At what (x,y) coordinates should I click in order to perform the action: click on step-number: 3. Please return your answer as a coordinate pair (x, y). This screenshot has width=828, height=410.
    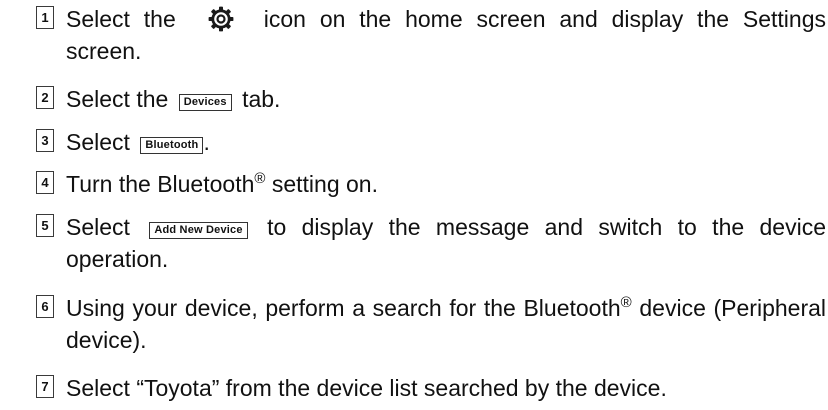
    Looking at the image, I should click on (45, 140).